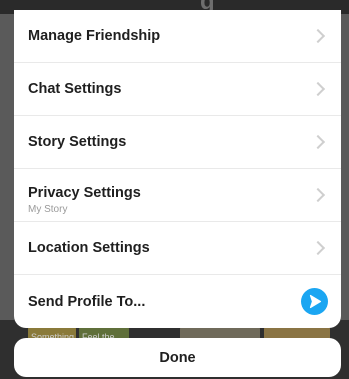 Image resolution: width=349 pixels, height=379 pixels. What do you see at coordinates (177, 142) in the screenshot?
I see `menu-item-story-settings: Story Settings` at bounding box center [177, 142].